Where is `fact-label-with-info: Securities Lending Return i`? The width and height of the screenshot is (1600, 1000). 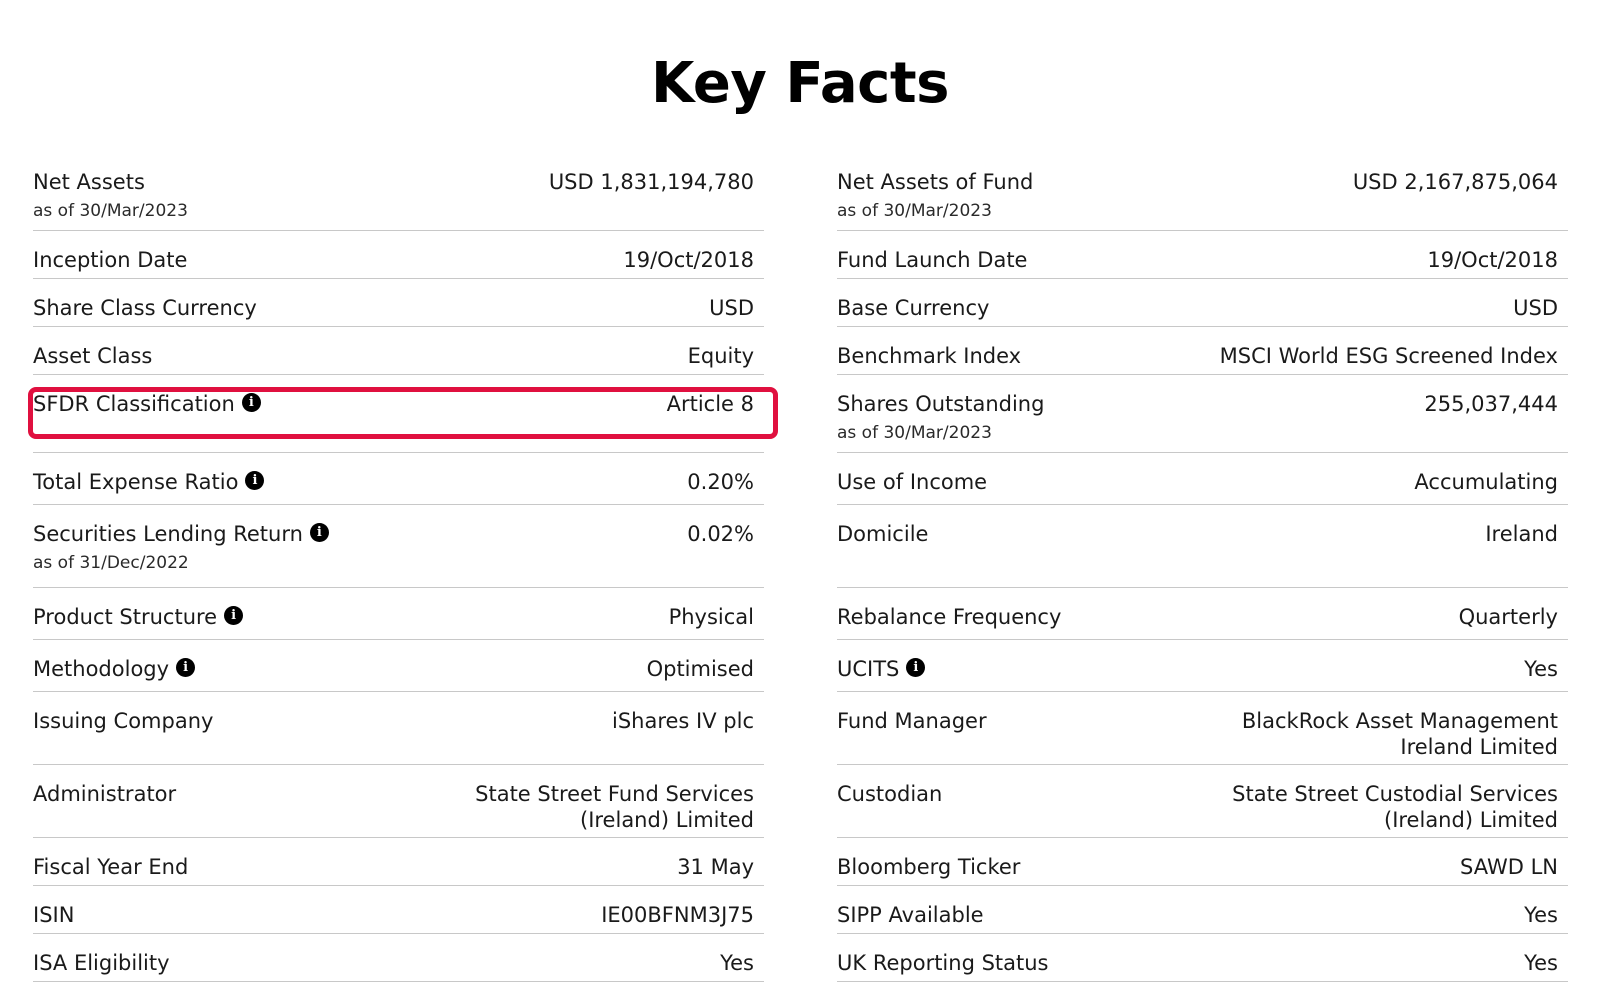 fact-label-with-info: Securities Lending Return i is located at coordinates (181, 534).